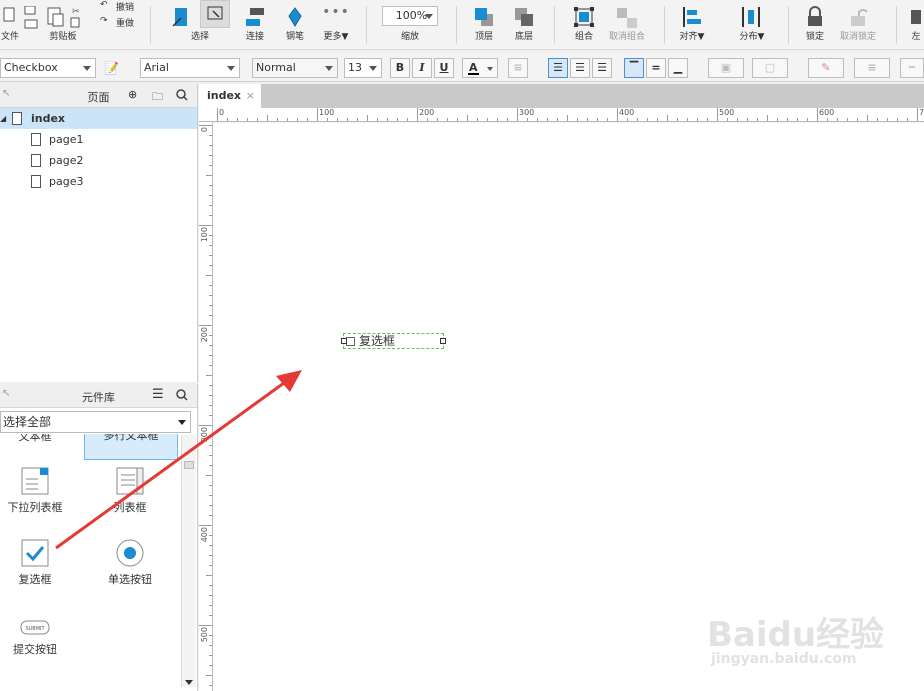  What do you see at coordinates (580, 68) in the screenshot?
I see `align-center-text-button: ☰` at bounding box center [580, 68].